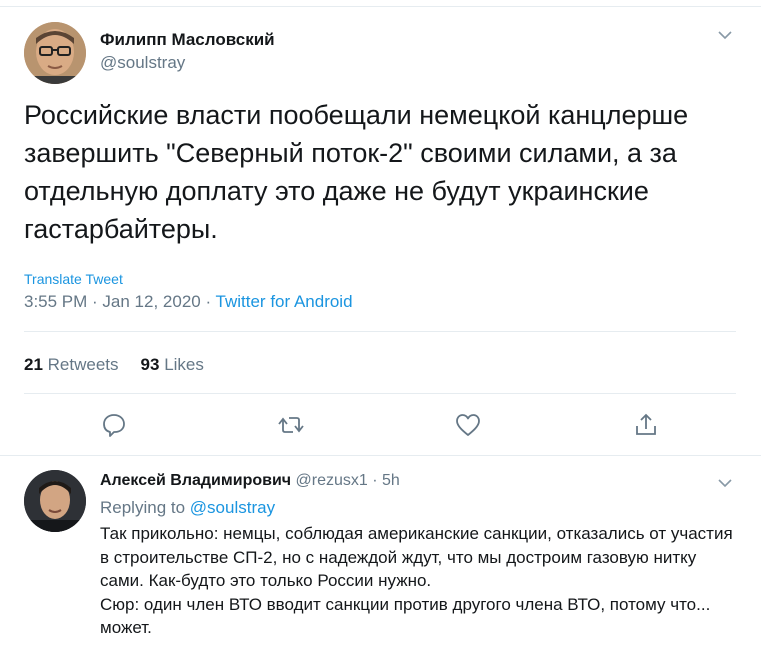 The image size is (761, 647). I want to click on likes-stat: 93 Likes, so click(172, 364).